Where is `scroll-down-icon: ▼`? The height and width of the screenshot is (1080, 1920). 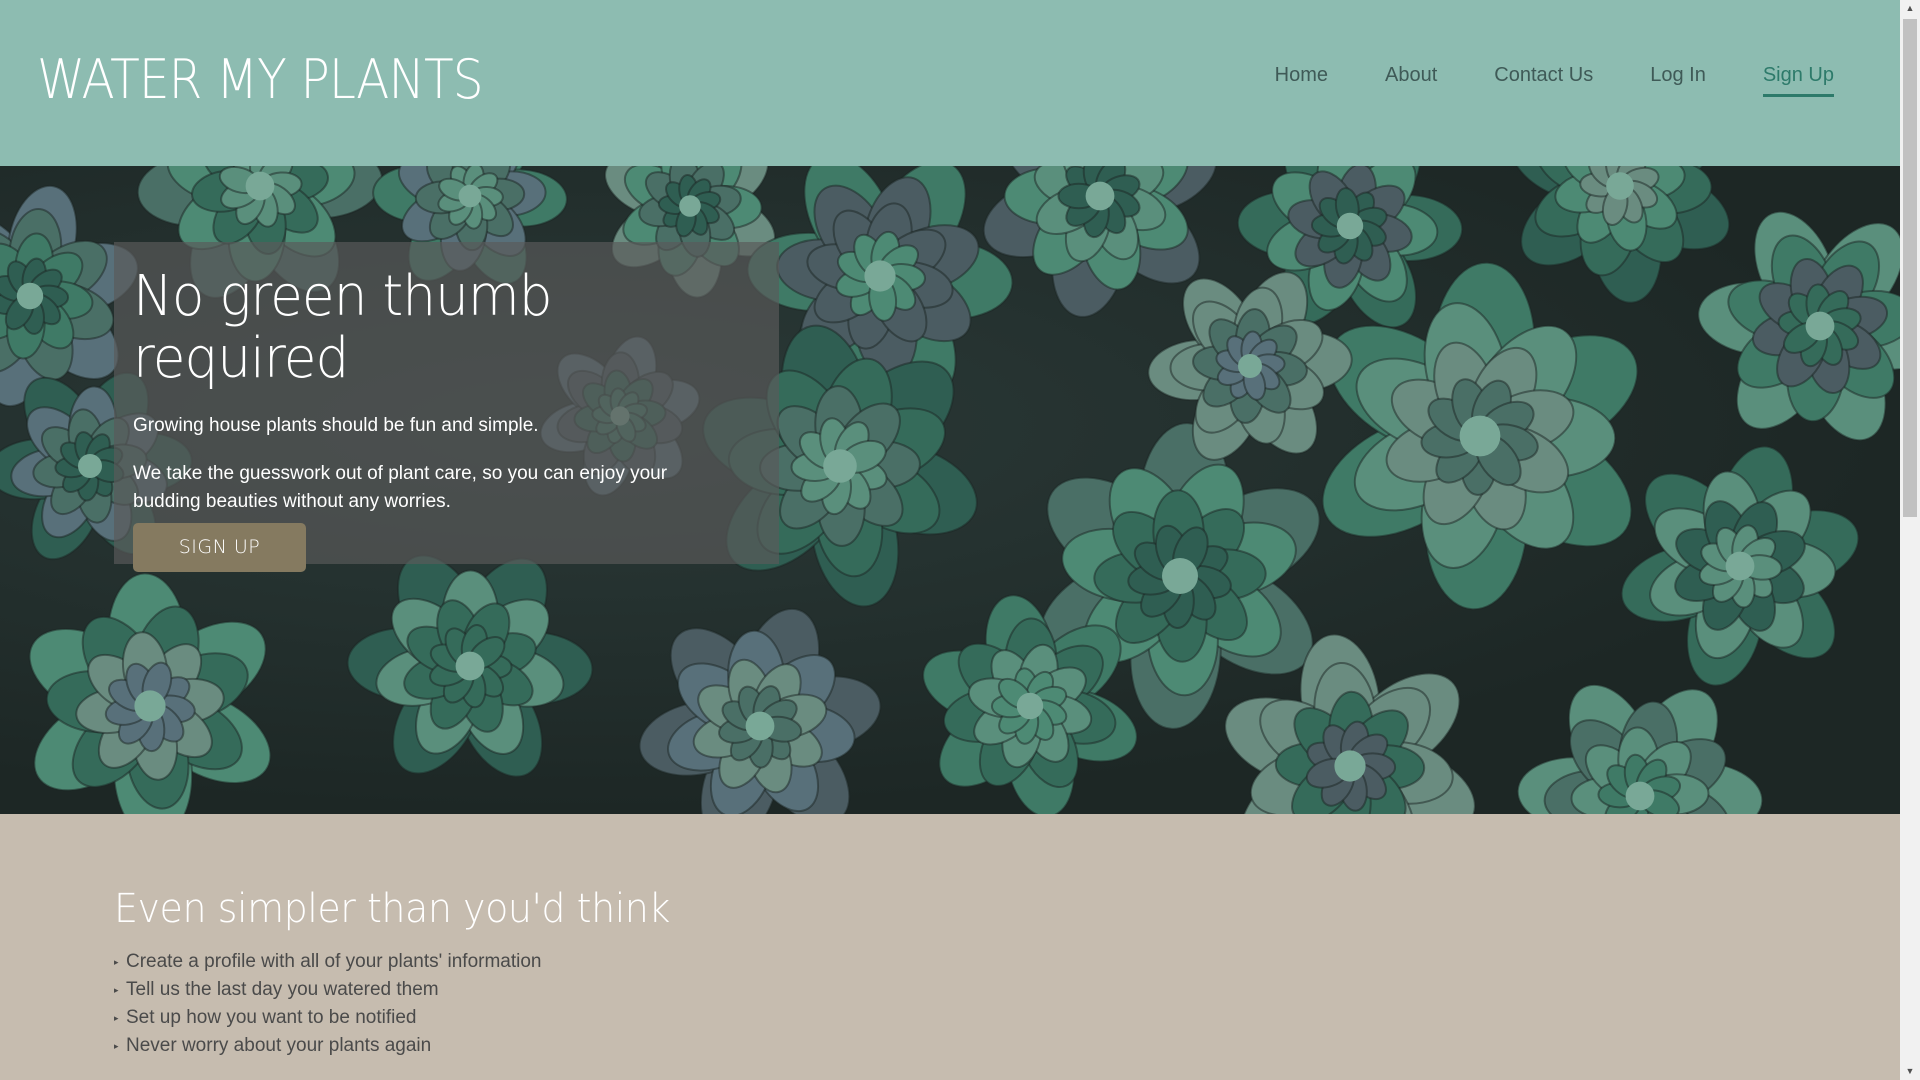 scroll-down-icon: ▼ is located at coordinates (1910, 1071).